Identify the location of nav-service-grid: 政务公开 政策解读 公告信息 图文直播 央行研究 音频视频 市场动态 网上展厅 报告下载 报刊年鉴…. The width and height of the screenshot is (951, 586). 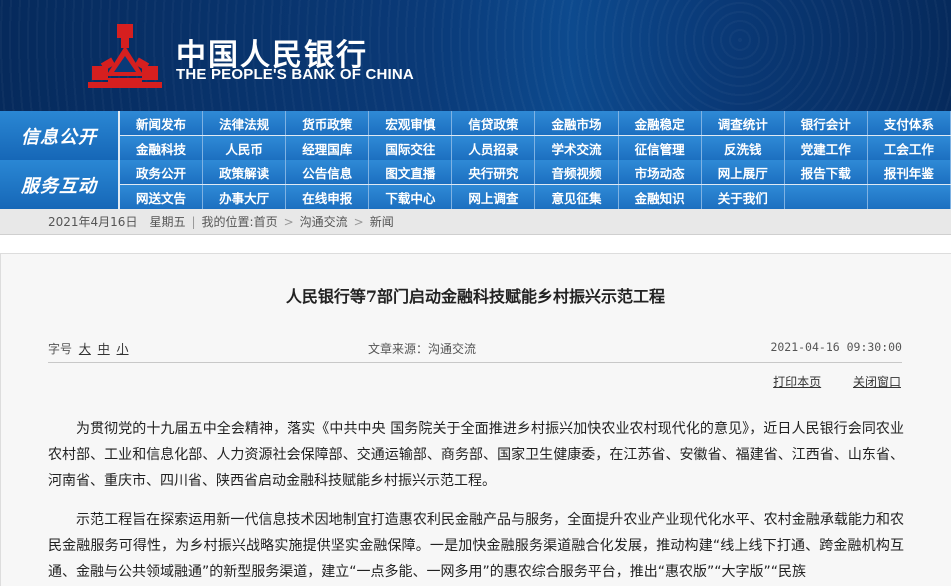
(535, 184).